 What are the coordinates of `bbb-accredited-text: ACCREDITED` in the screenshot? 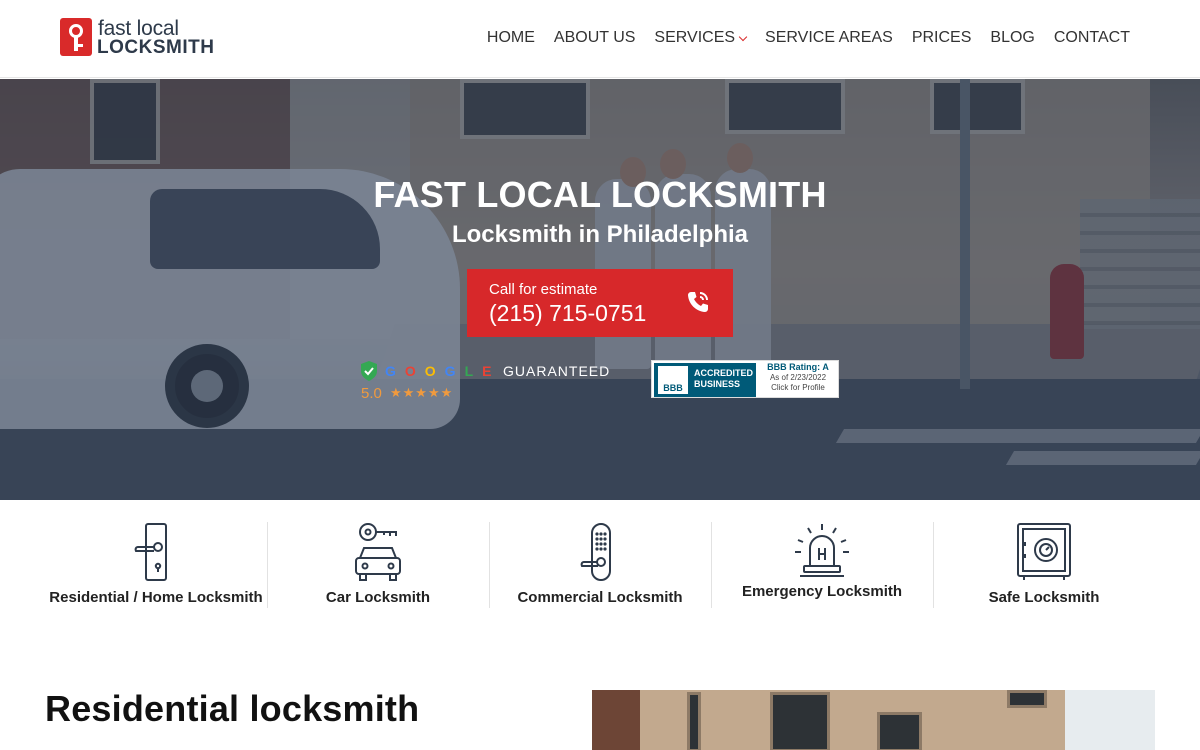 It's located at (724, 373).